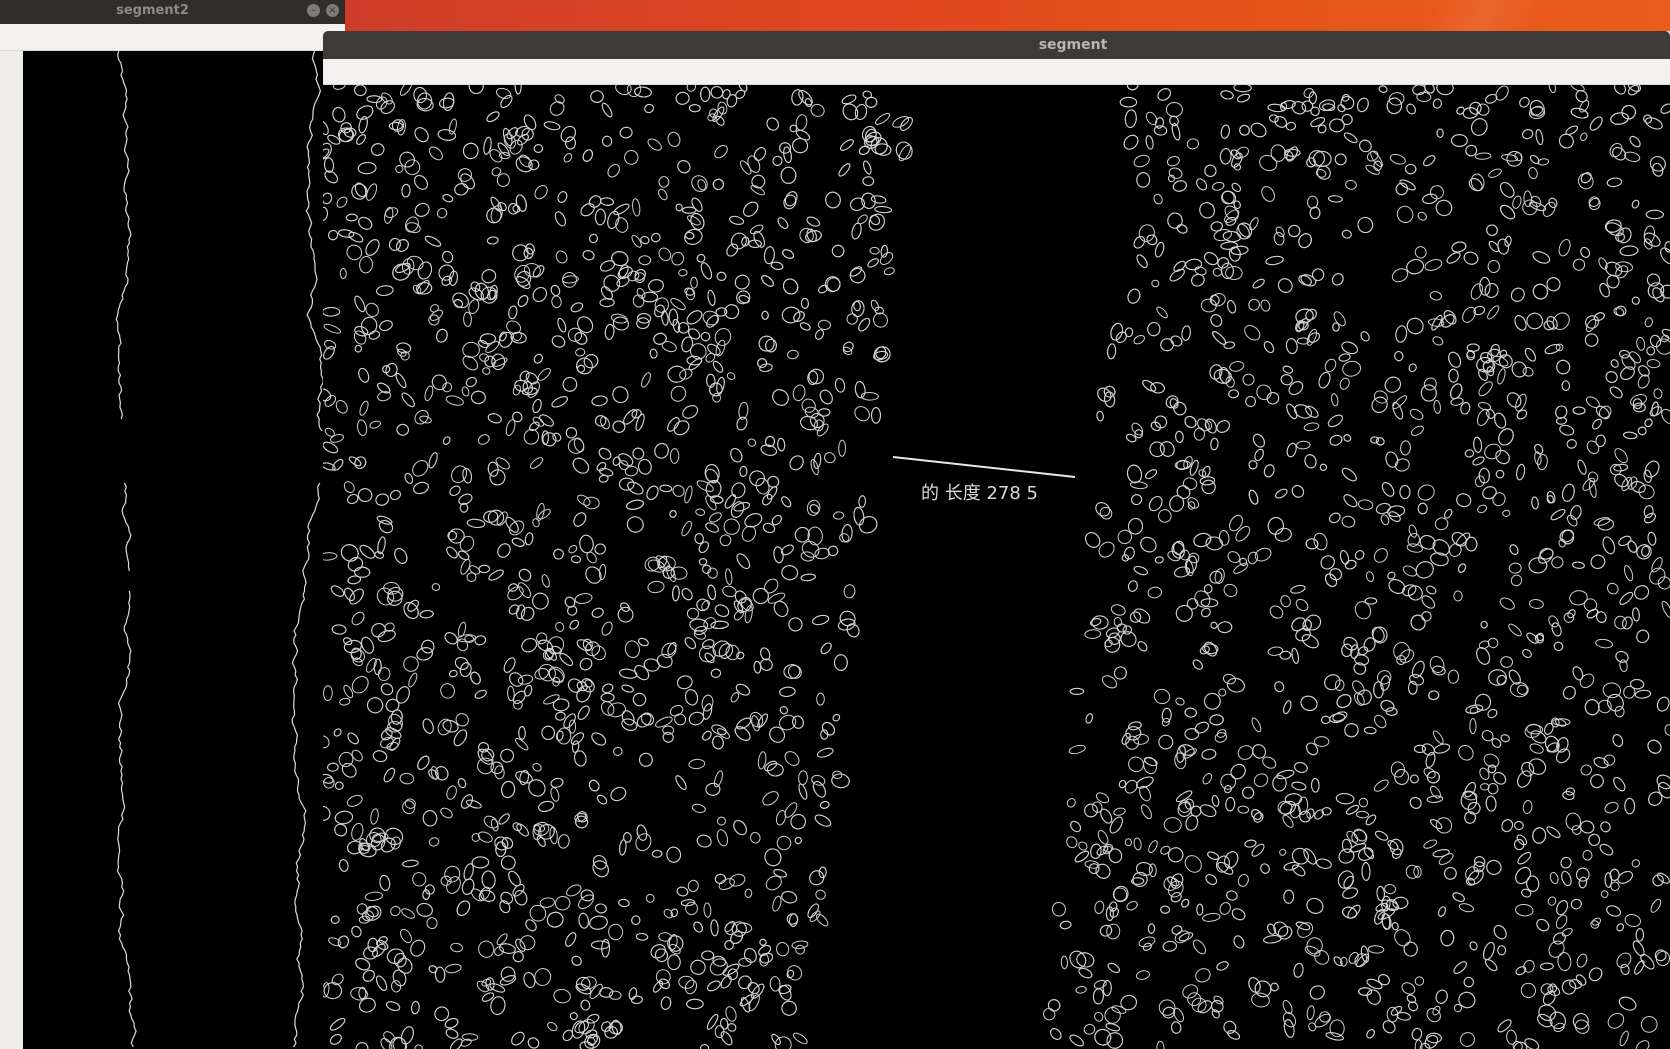 Image resolution: width=1670 pixels, height=1049 pixels. Describe the element at coordinates (979, 493) in the screenshot. I see `measurement-label: 的 长度 278 5` at that location.